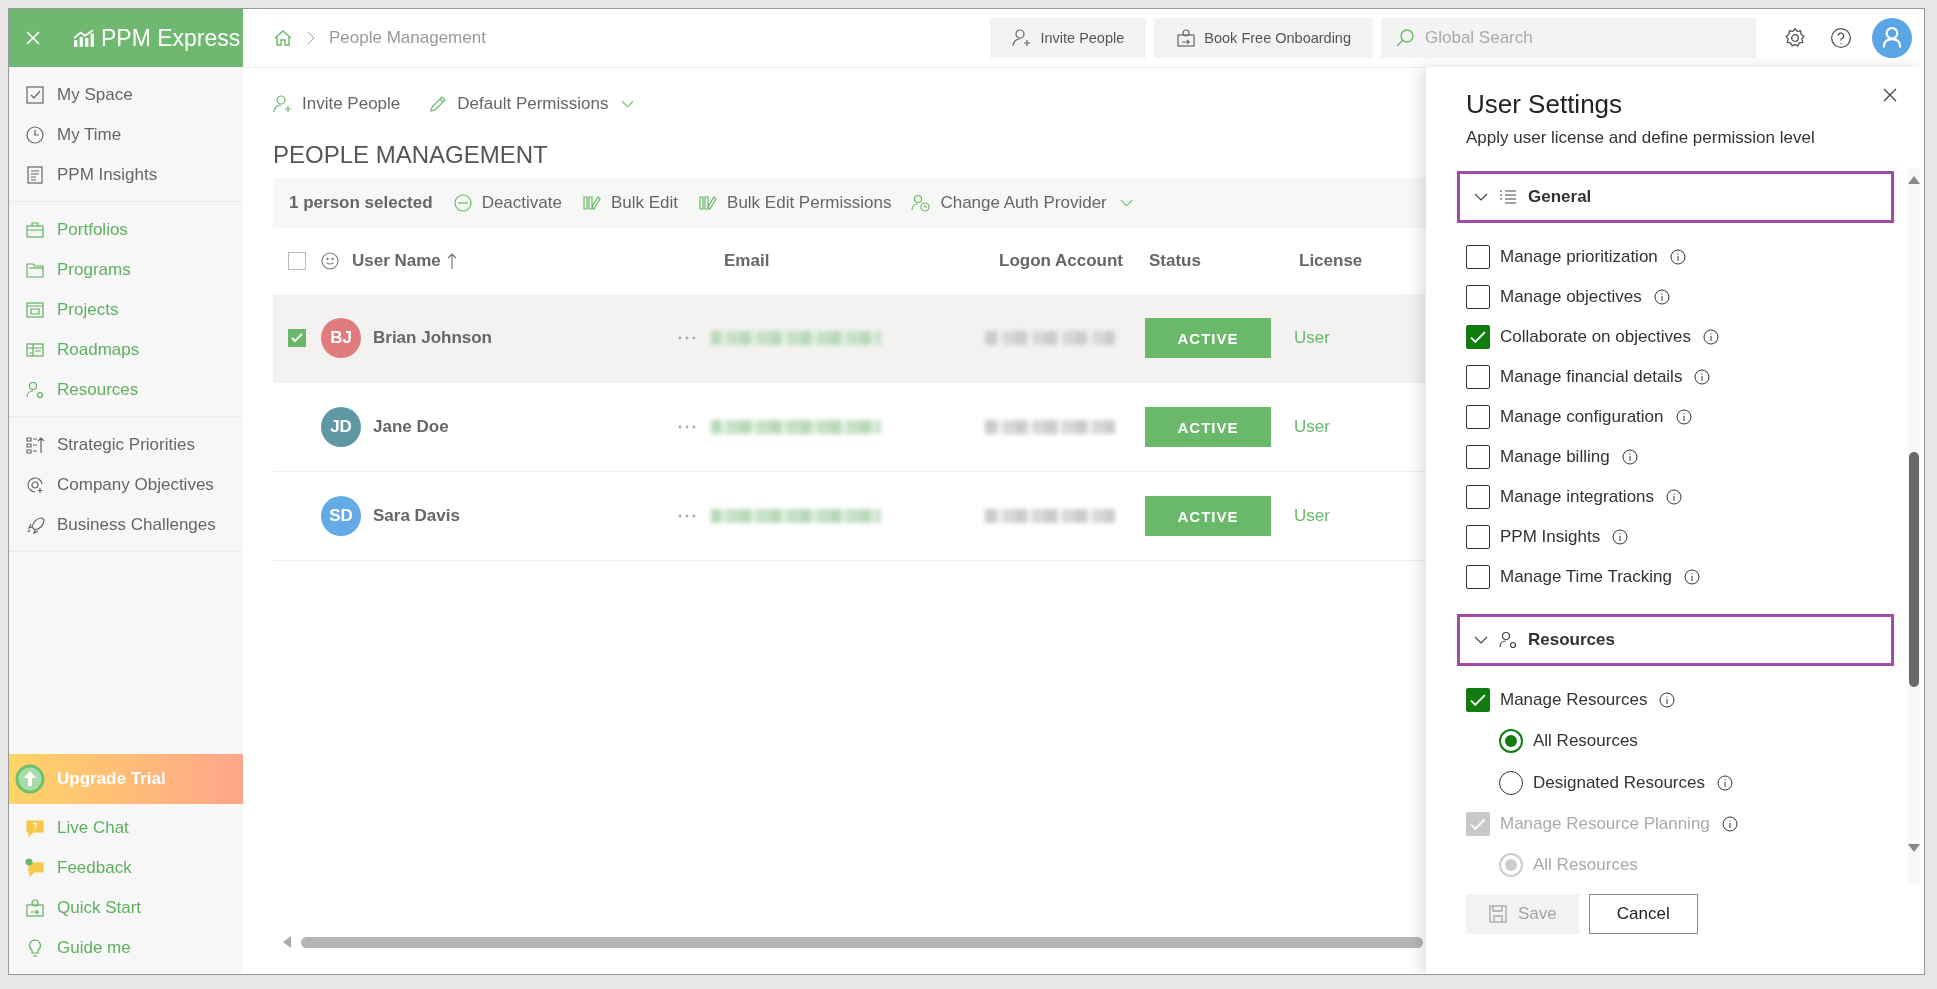 The height and width of the screenshot is (989, 1937). I want to click on option-label: Manage integrations, so click(1577, 497).